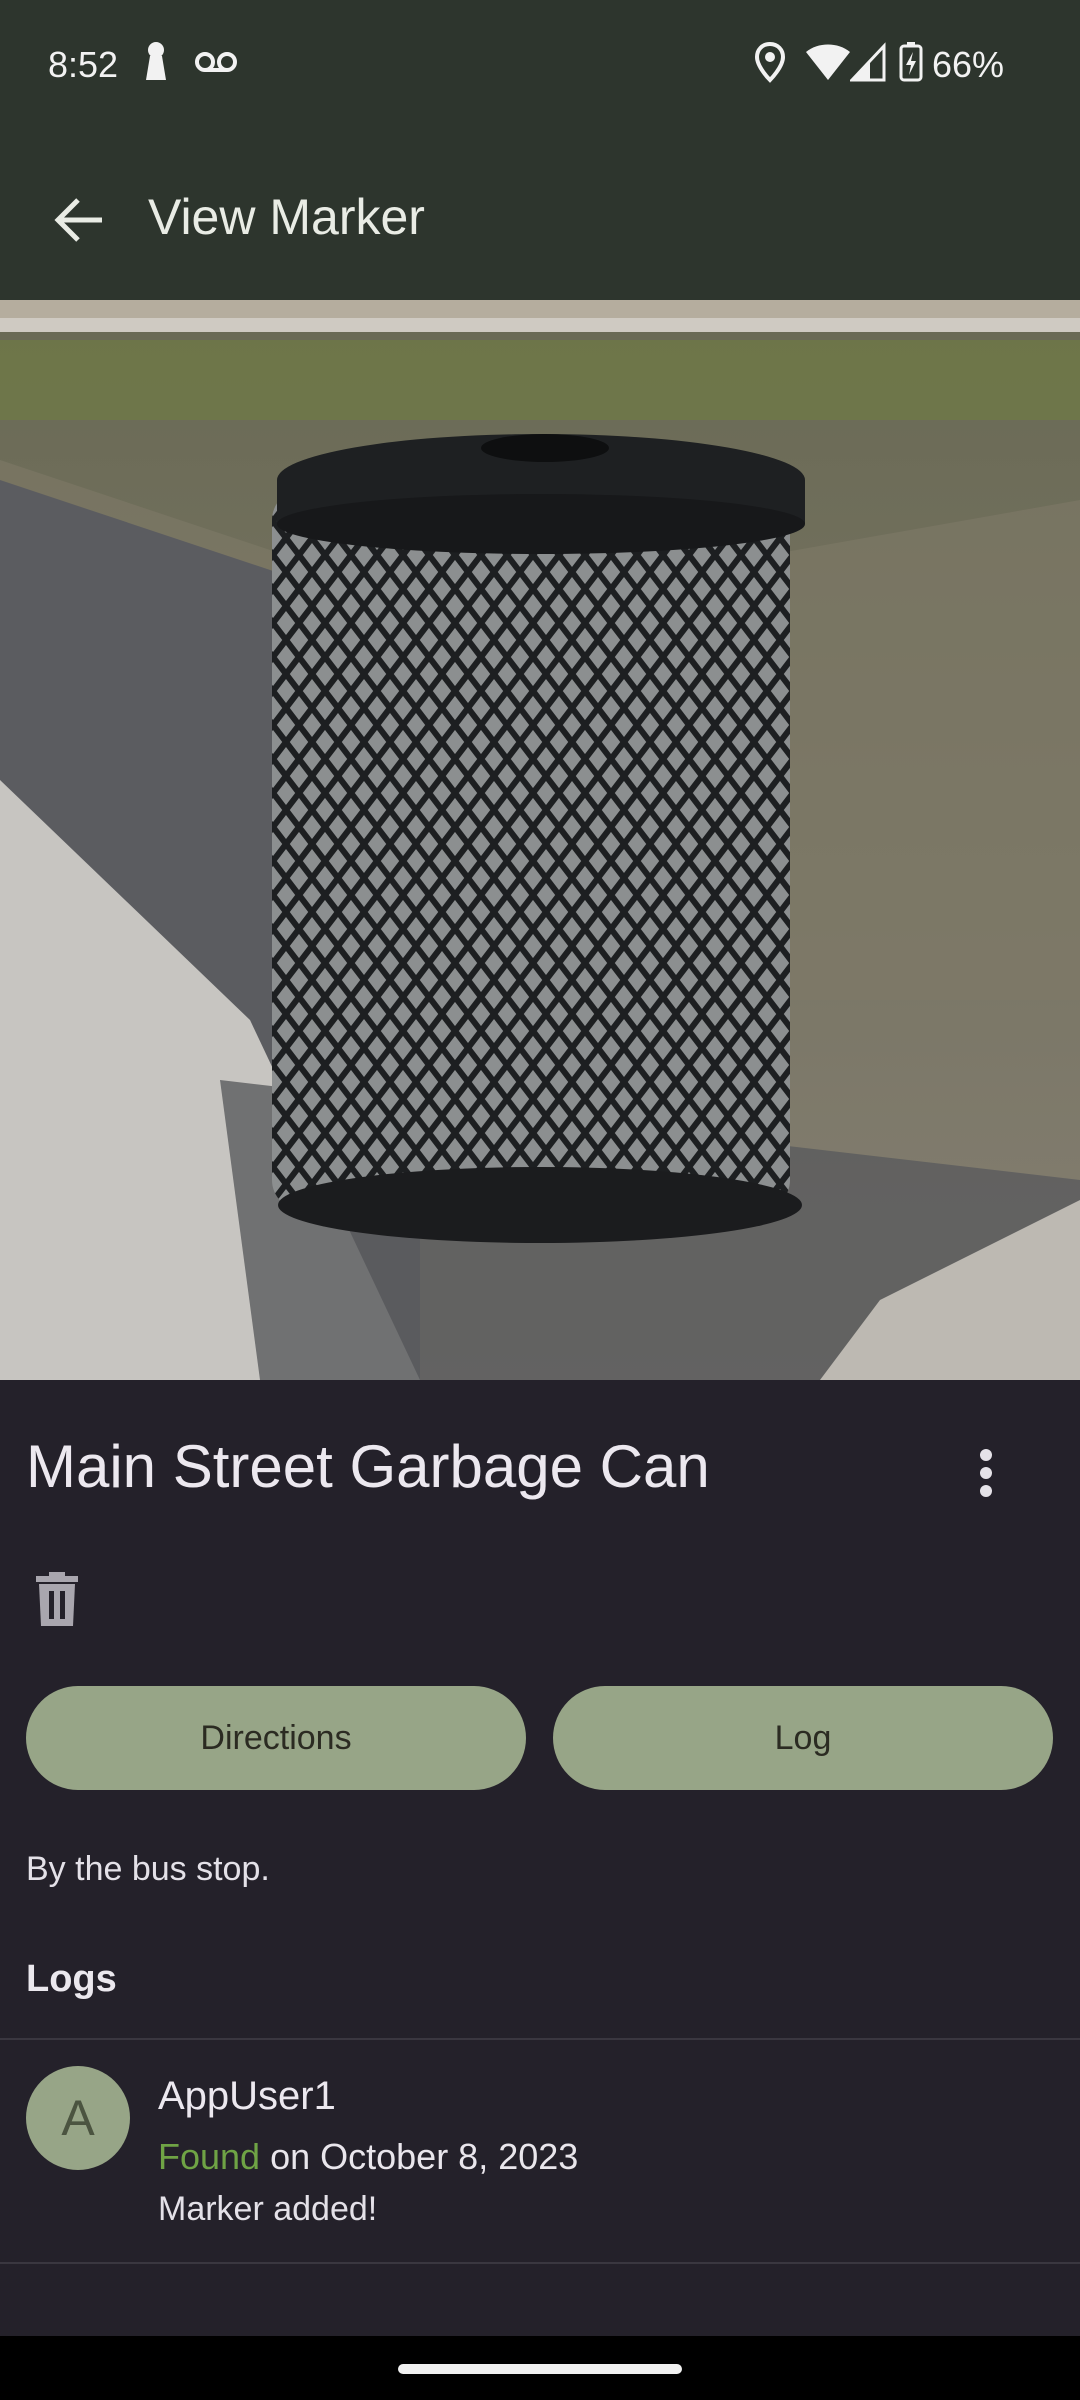  I want to click on logs-heading: Logs, so click(71, 1979).